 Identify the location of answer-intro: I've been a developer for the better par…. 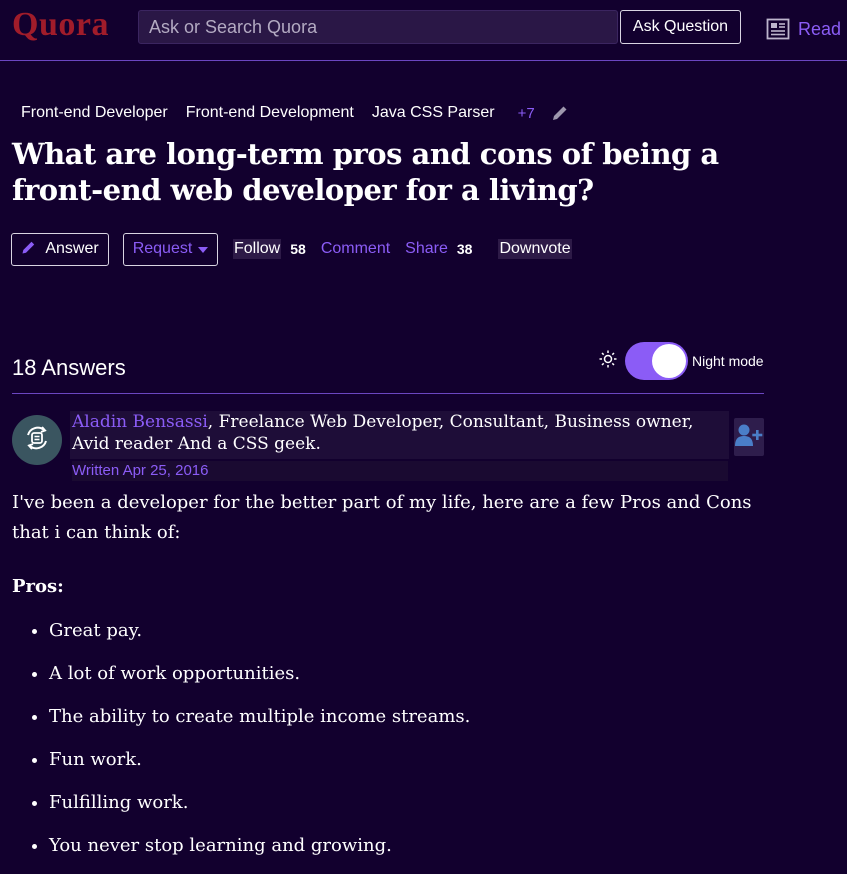
(382, 517).